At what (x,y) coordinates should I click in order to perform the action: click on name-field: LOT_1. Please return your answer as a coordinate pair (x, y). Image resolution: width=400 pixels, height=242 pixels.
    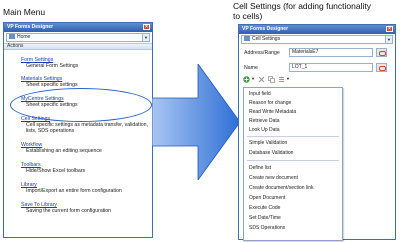
    Looking at the image, I should click on (331, 67).